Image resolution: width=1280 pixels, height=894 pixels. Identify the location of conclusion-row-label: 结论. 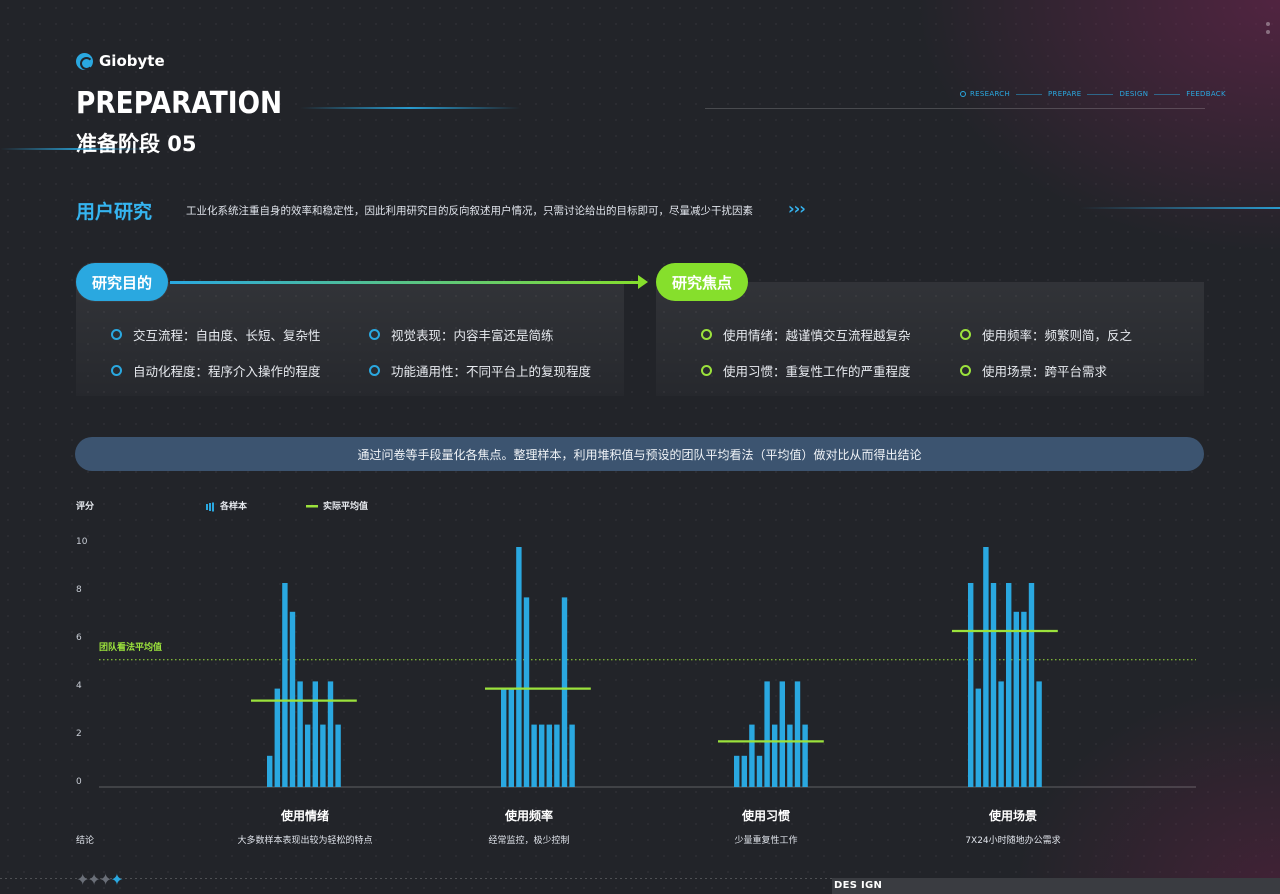
(85, 840).